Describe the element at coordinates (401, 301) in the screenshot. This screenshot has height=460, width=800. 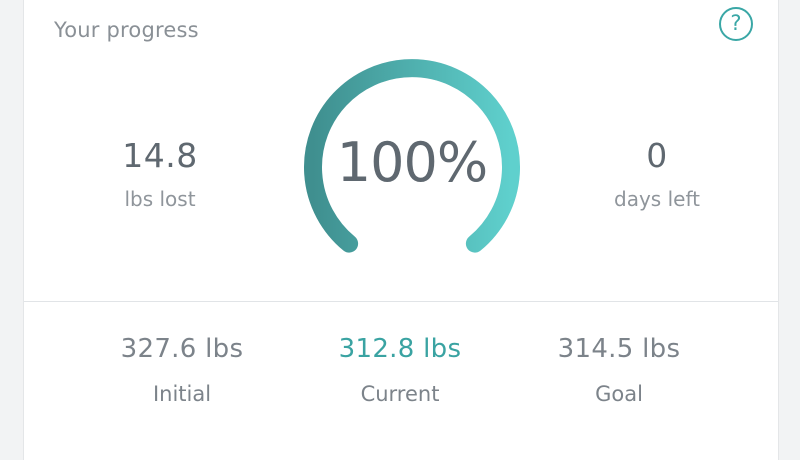
I see `divider` at that location.